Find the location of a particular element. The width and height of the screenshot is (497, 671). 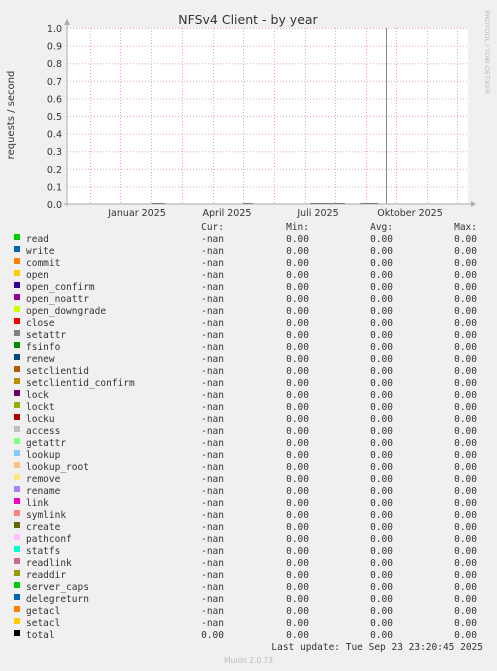

legend-row-open: open -nan 0.00 0.00 0.00 is located at coordinates (248, 276).